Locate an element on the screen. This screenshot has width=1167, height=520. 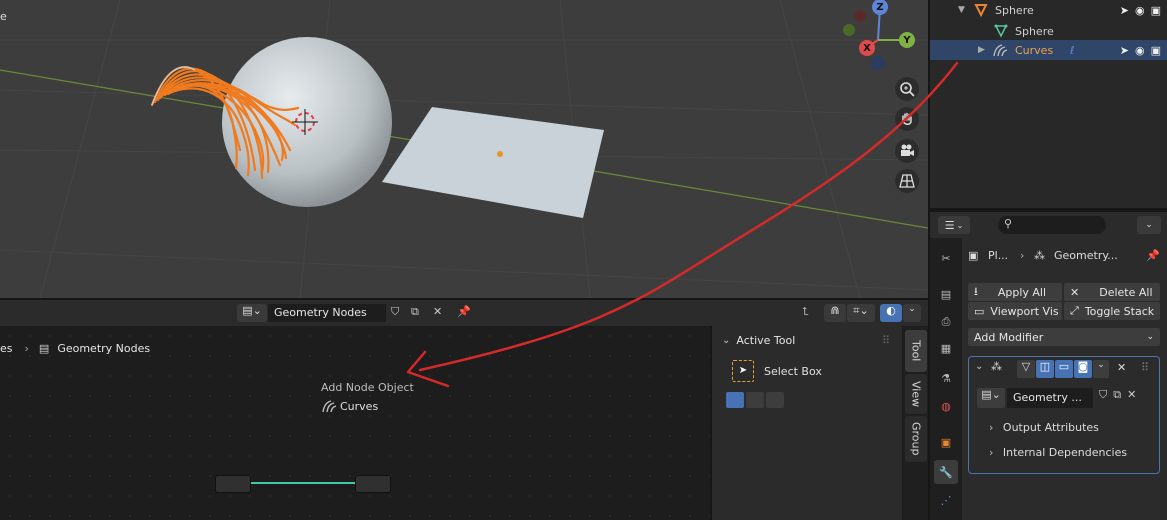
expand-arrows-icon: ⤢ is located at coordinates (1074, 310).